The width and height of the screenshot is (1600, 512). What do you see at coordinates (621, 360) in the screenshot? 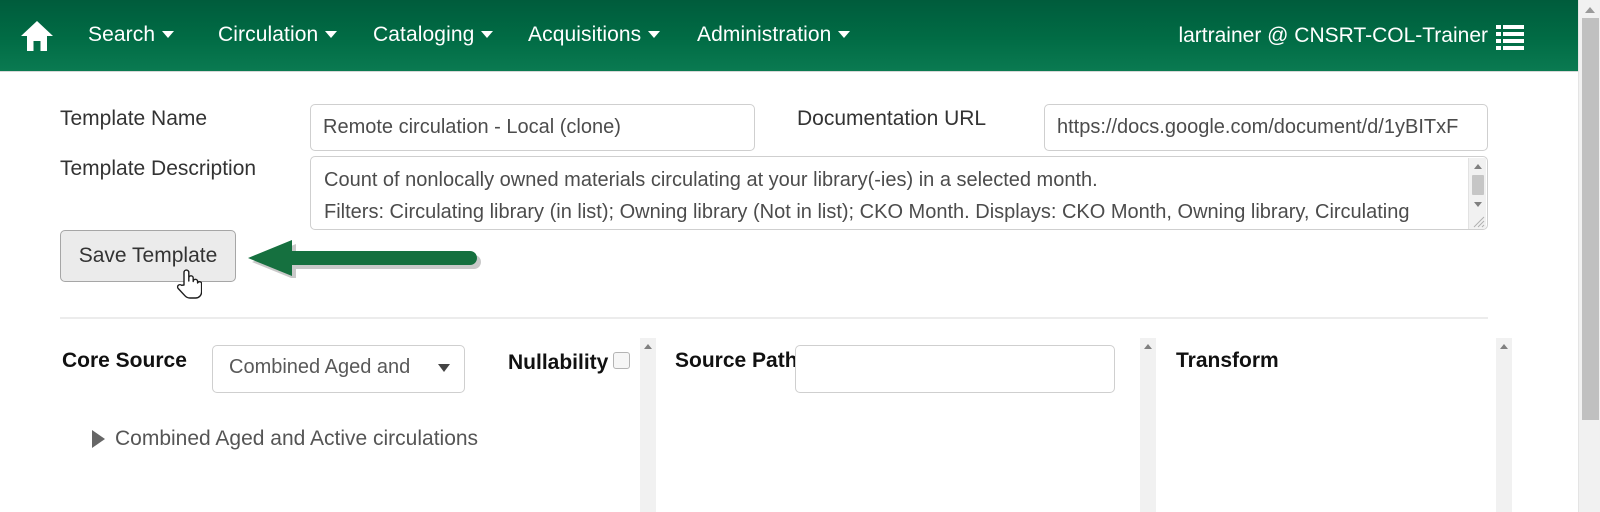
I see `nullability-checkbox` at bounding box center [621, 360].